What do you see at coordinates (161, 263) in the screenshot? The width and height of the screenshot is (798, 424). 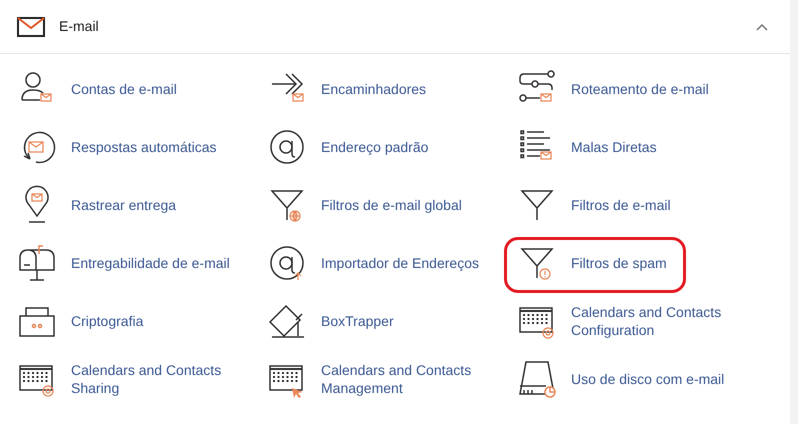 I see `feature-link: Entregabilidade de e-mail` at bounding box center [161, 263].